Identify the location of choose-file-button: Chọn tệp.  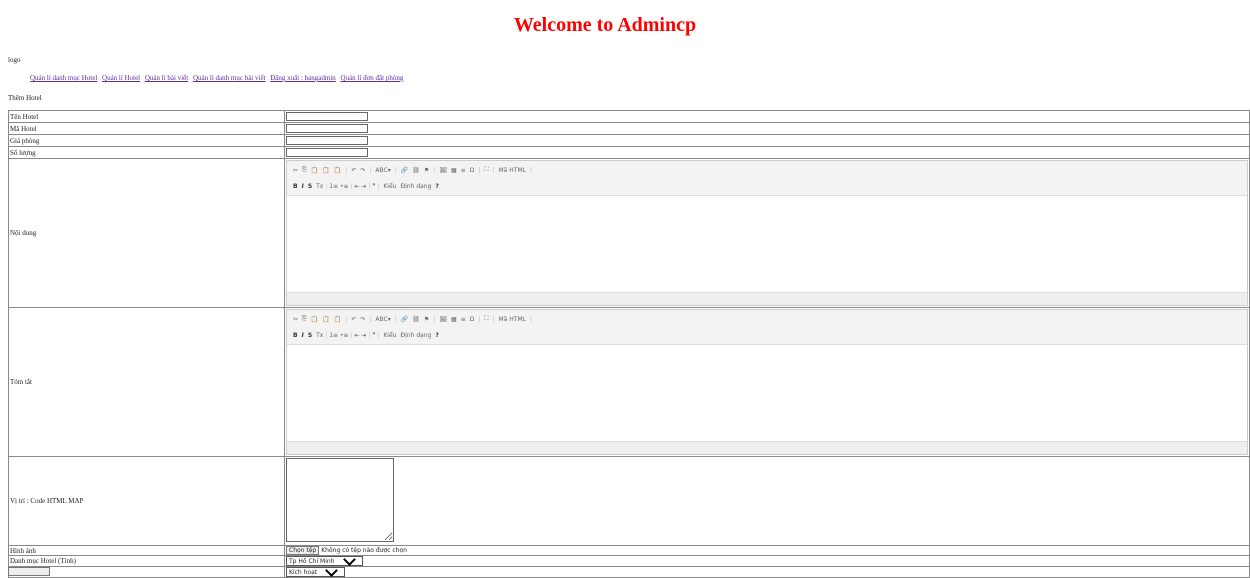
(303, 550).